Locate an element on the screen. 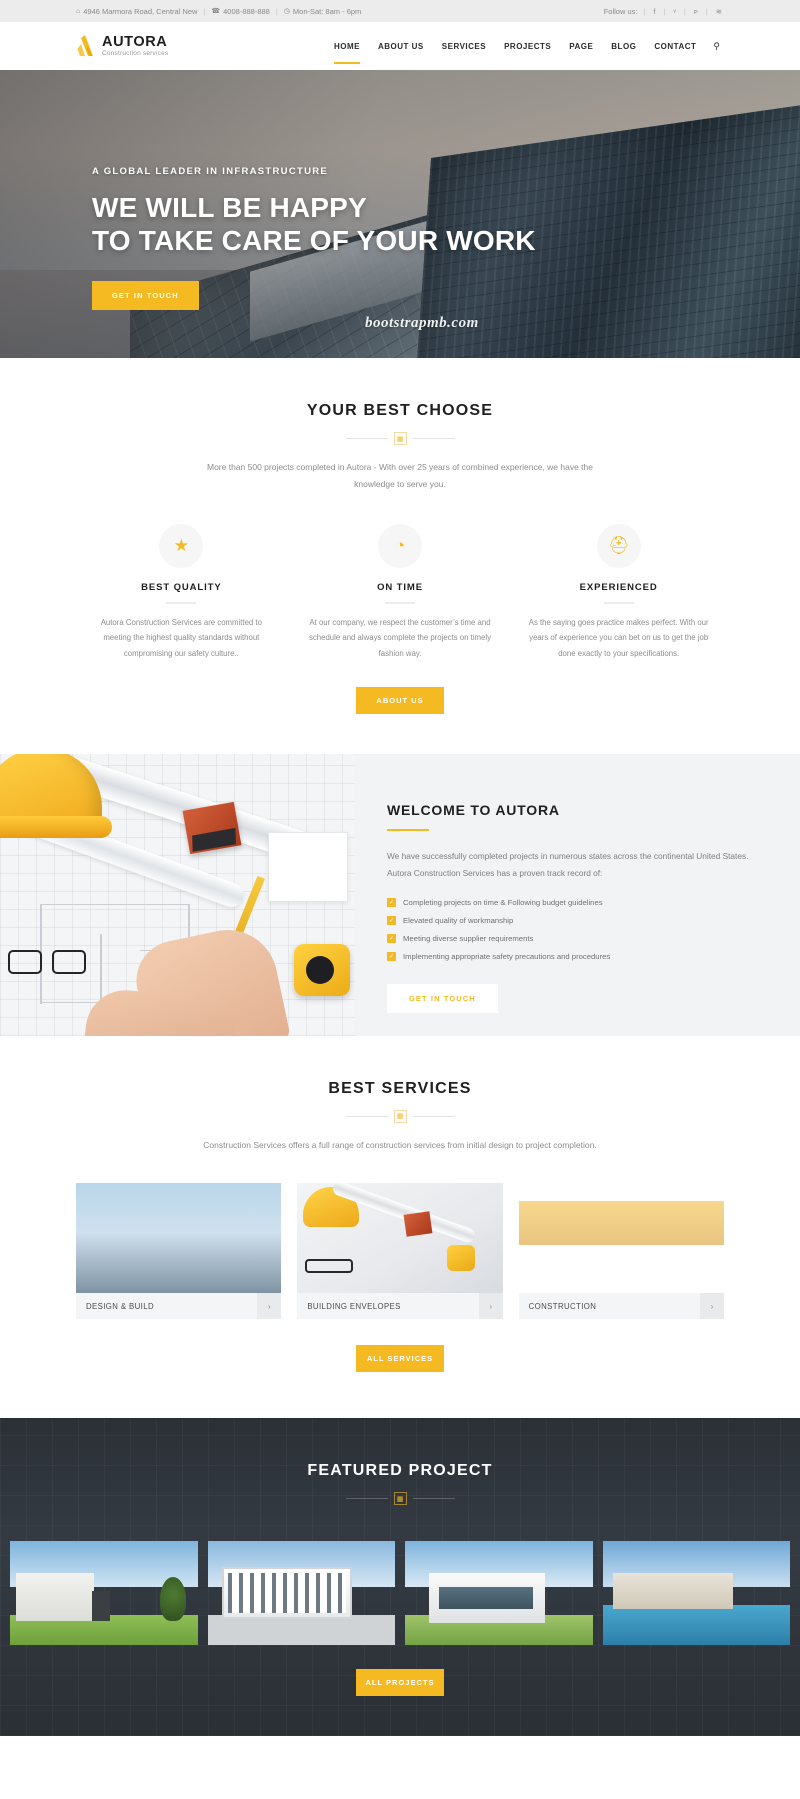 This screenshot has width=800, height=1799. search-icon: ⚲ is located at coordinates (714, 46).